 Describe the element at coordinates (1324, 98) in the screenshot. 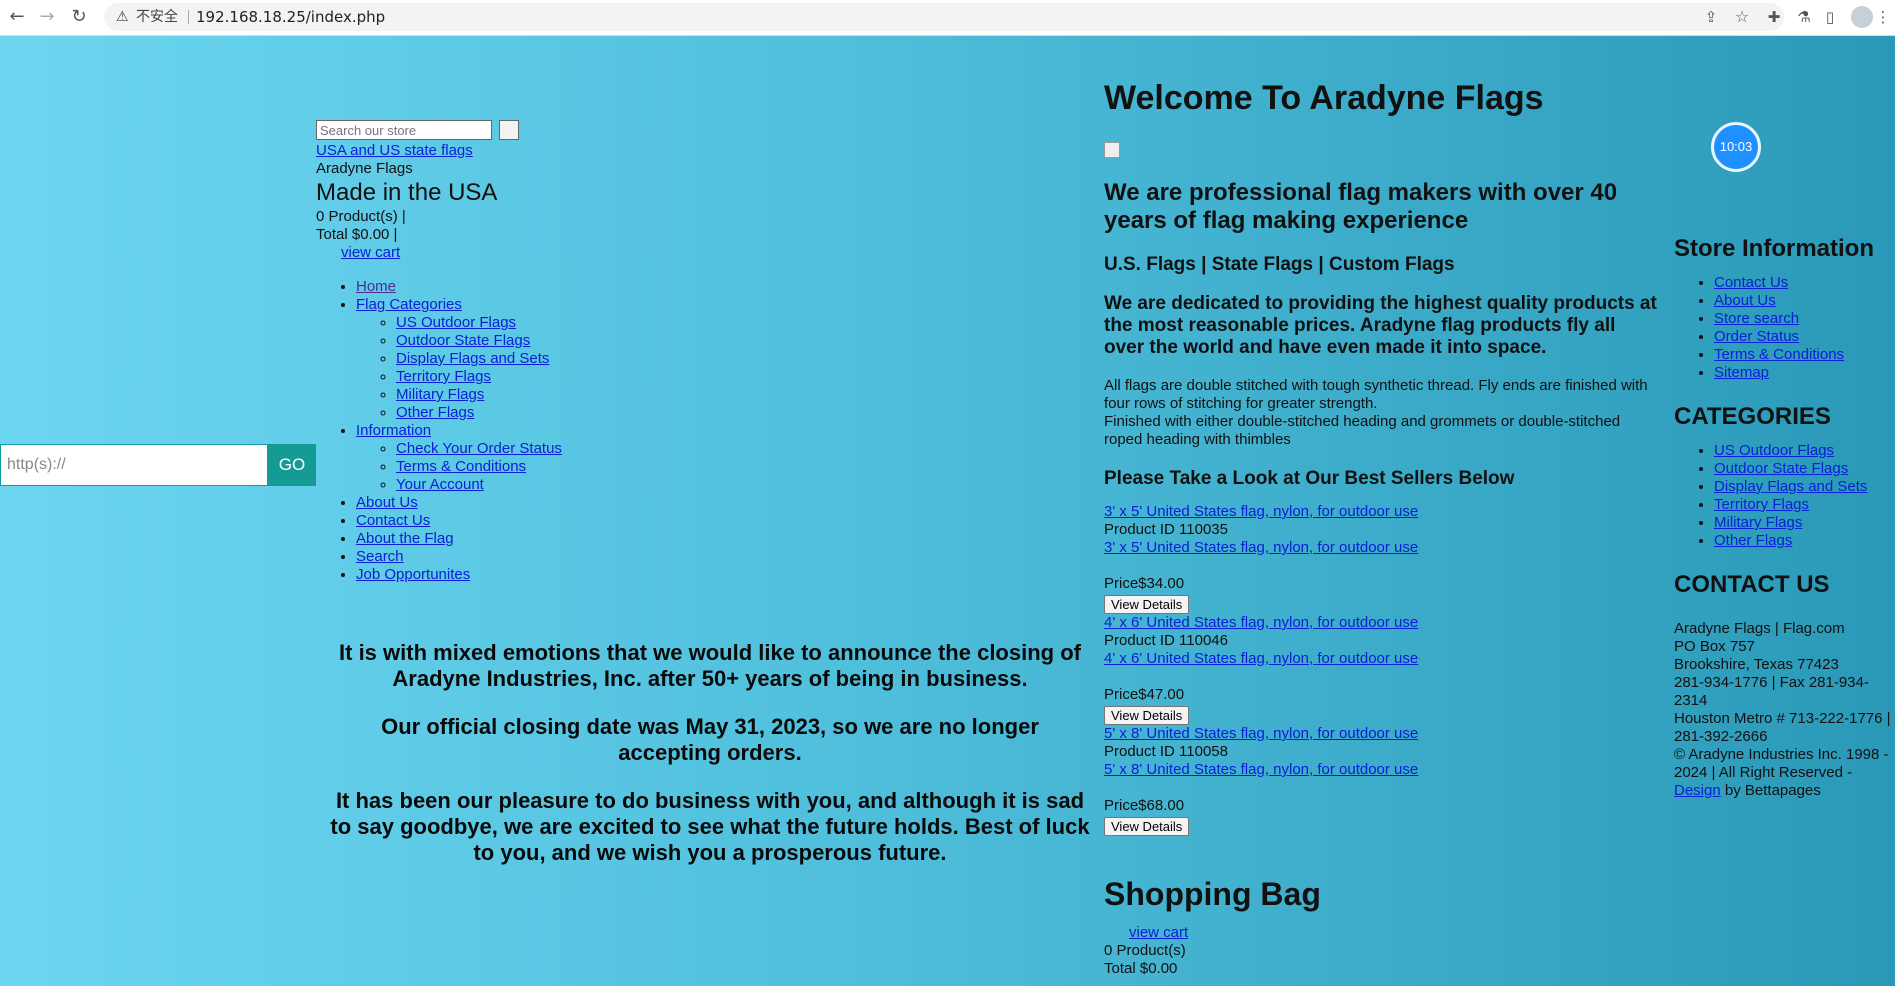

I see `page-title: Welcome To Aradyne Flags` at that location.